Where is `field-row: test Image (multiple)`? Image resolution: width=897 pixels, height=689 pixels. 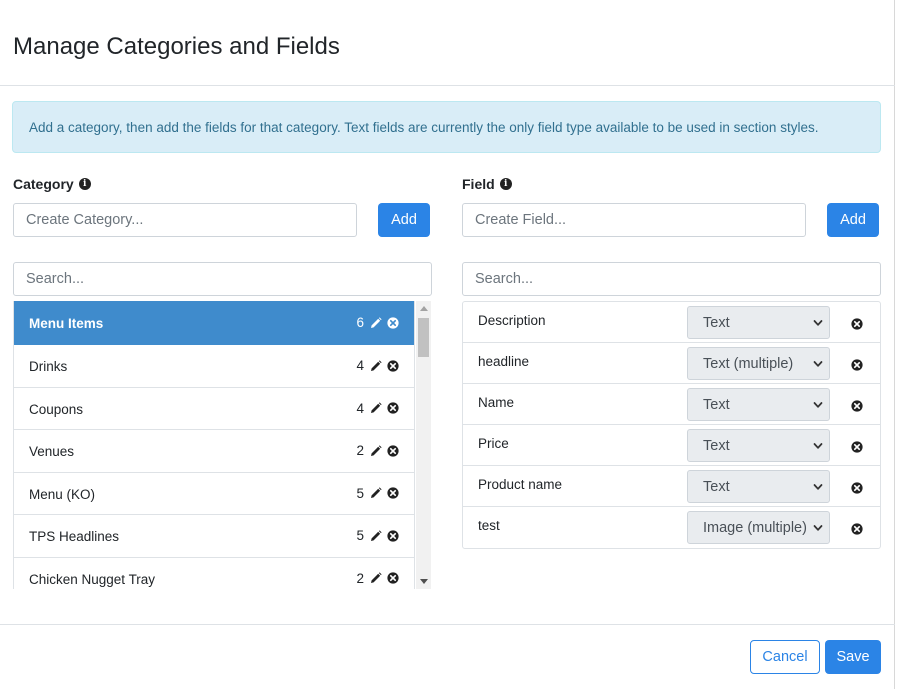 field-row: test Image (multiple) is located at coordinates (671, 527).